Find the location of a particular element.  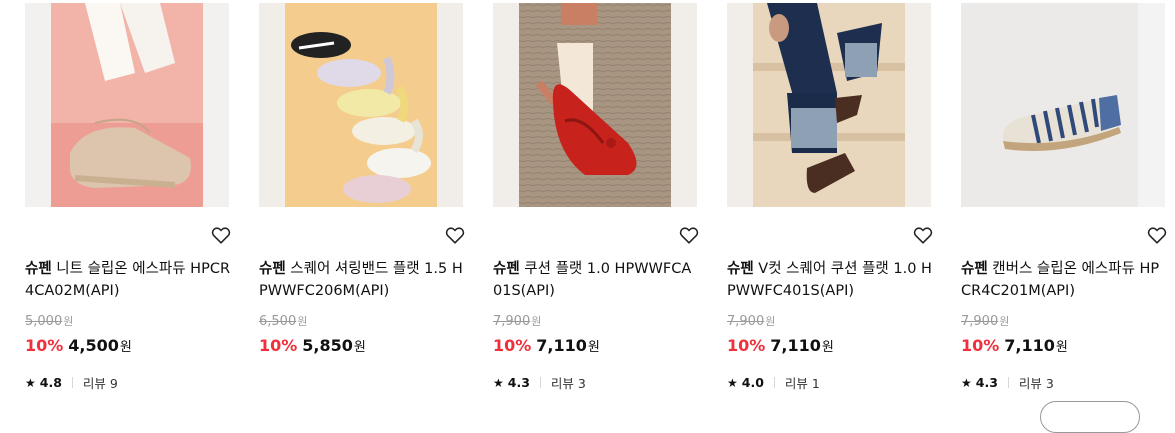

sale-price-row: 10% 4,500원 is located at coordinates (78, 345).